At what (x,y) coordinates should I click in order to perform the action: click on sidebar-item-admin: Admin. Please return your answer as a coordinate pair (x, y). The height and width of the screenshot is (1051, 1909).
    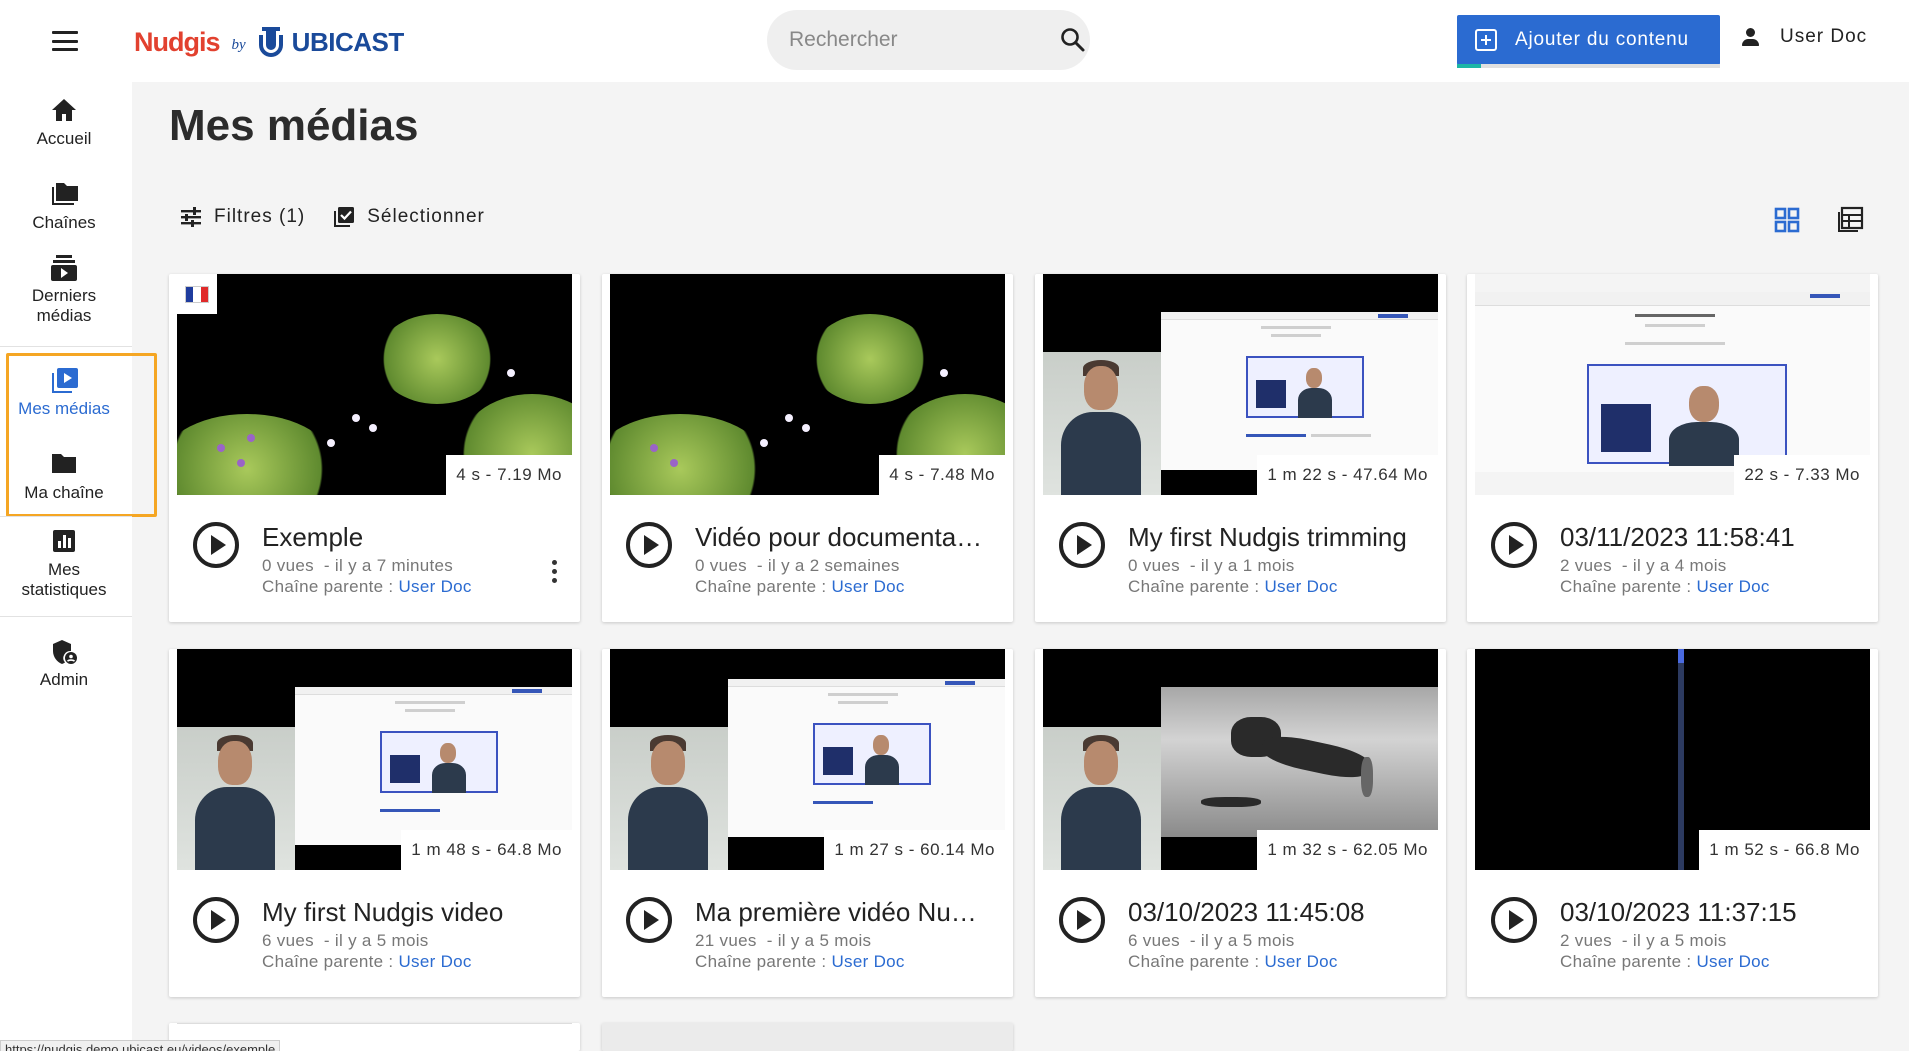
    Looking at the image, I should click on (64, 664).